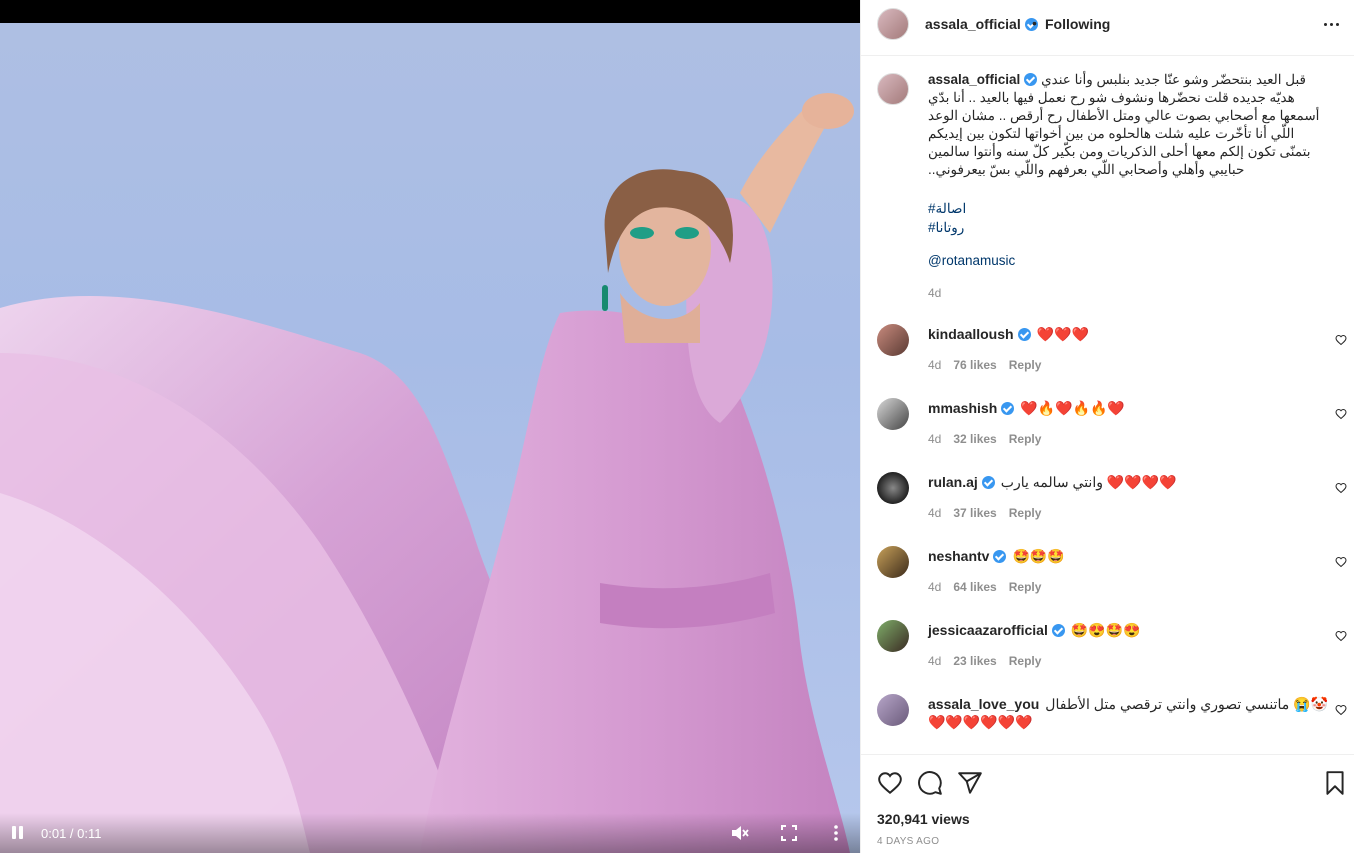  What do you see at coordinates (935, 293) in the screenshot?
I see `caption-time: 4d` at bounding box center [935, 293].